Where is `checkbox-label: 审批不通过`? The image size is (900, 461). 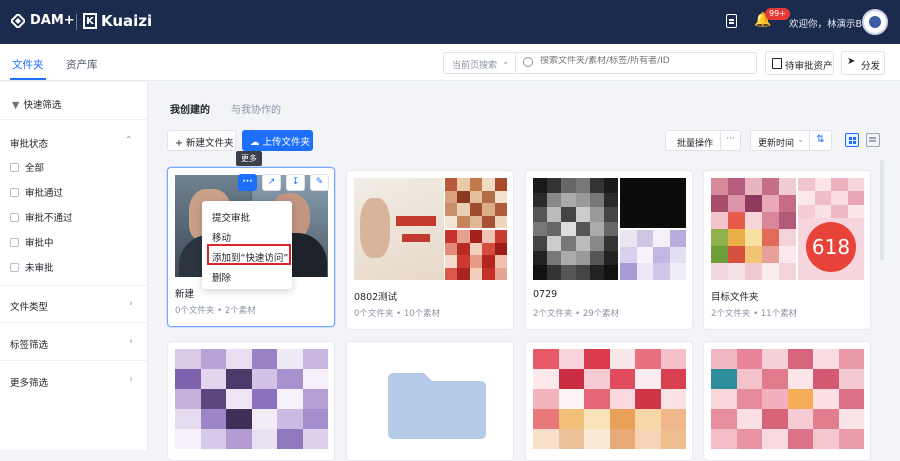
checkbox-label: 审批不通过 is located at coordinates (49, 218).